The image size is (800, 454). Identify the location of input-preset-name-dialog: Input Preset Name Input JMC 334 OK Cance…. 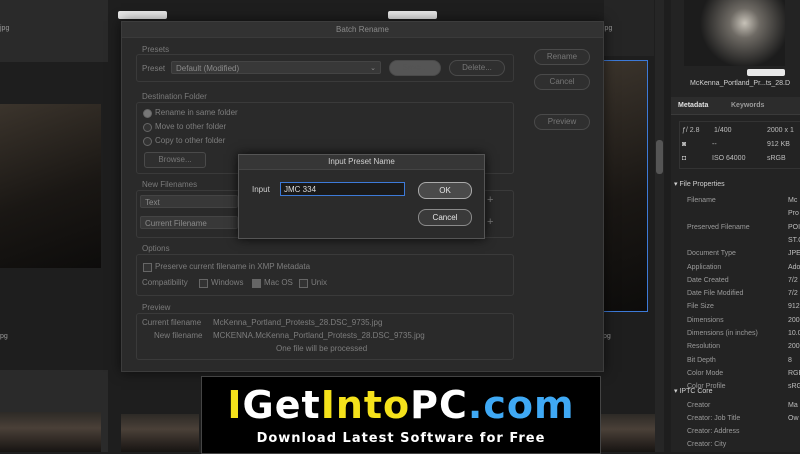
(361, 196).